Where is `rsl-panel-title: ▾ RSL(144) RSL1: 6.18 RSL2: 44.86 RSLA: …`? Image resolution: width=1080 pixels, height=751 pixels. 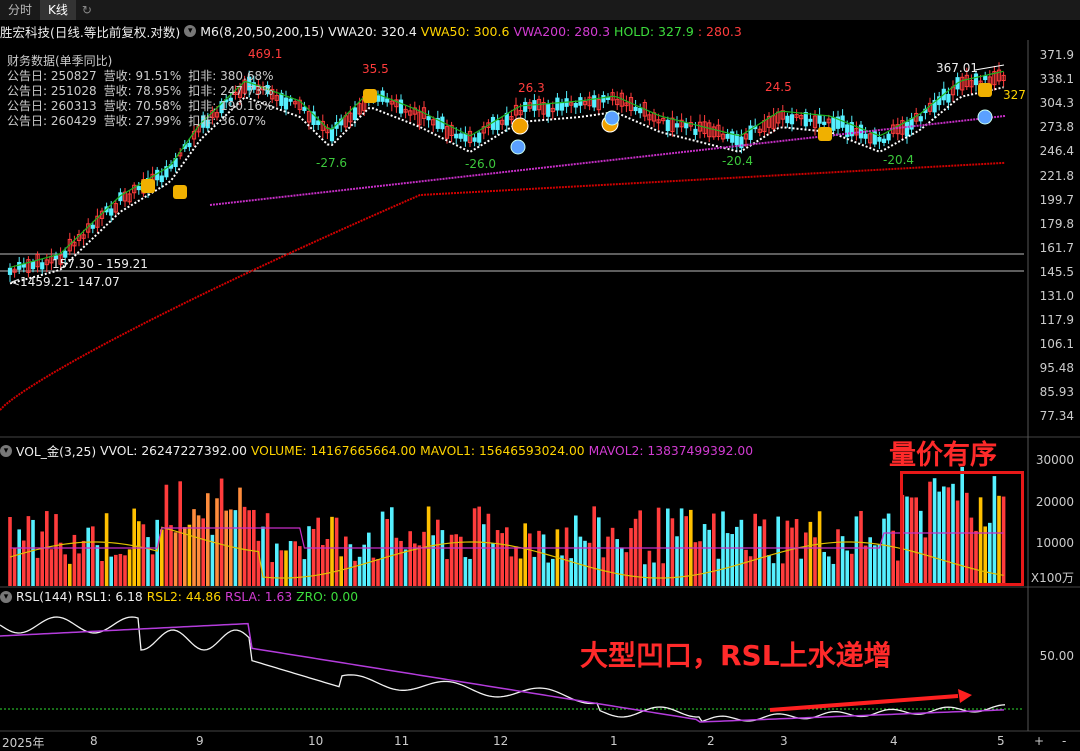 rsl-panel-title: ▾ RSL(144) RSL1: 6.18 RSL2: 44.86 RSLA: … is located at coordinates (179, 597).